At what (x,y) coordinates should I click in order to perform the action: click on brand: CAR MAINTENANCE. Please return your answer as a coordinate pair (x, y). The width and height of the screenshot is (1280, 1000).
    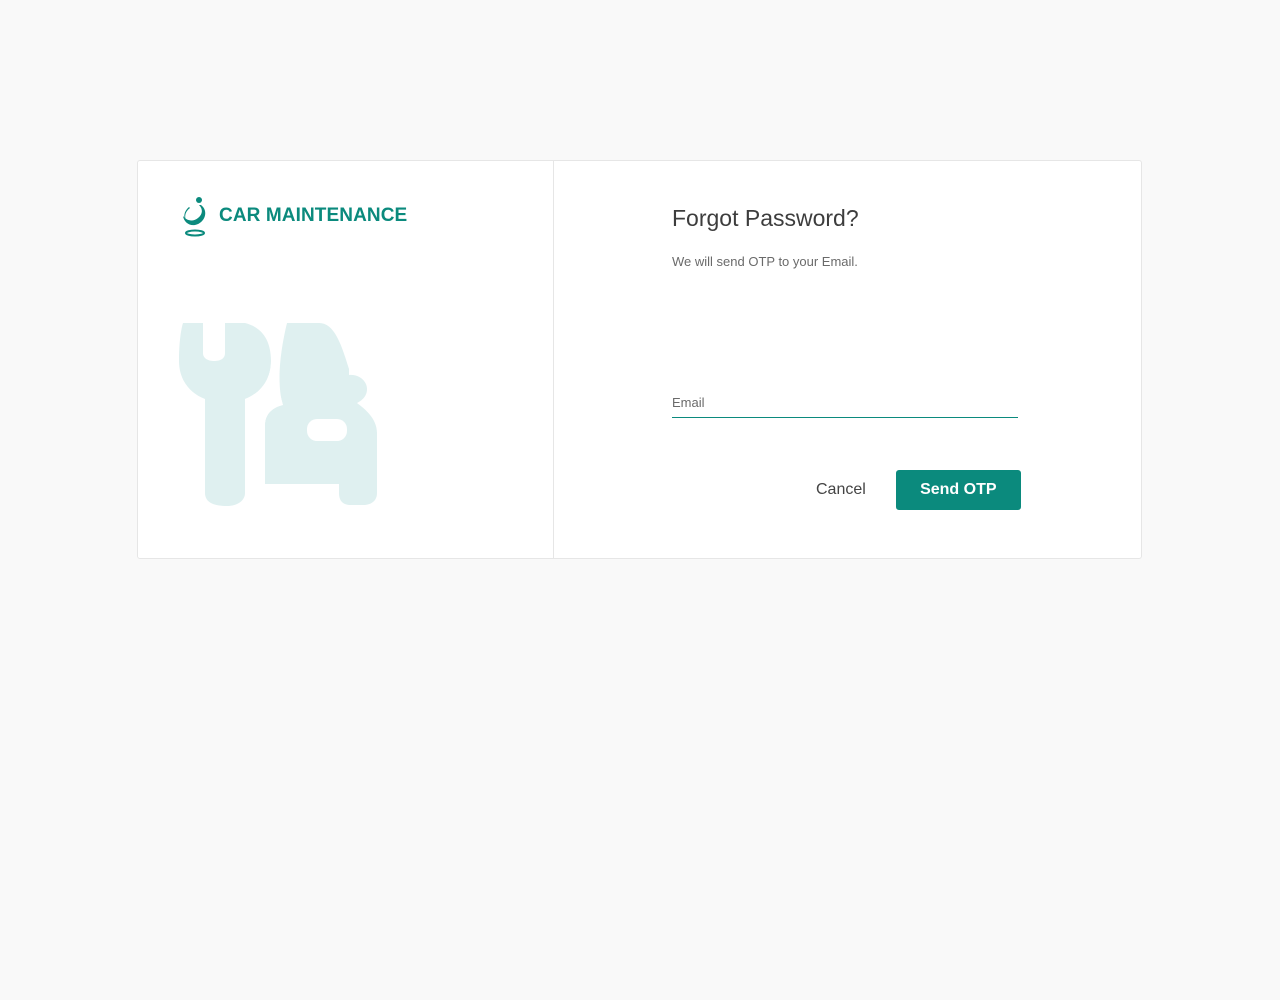
    Looking at the image, I should click on (293, 216).